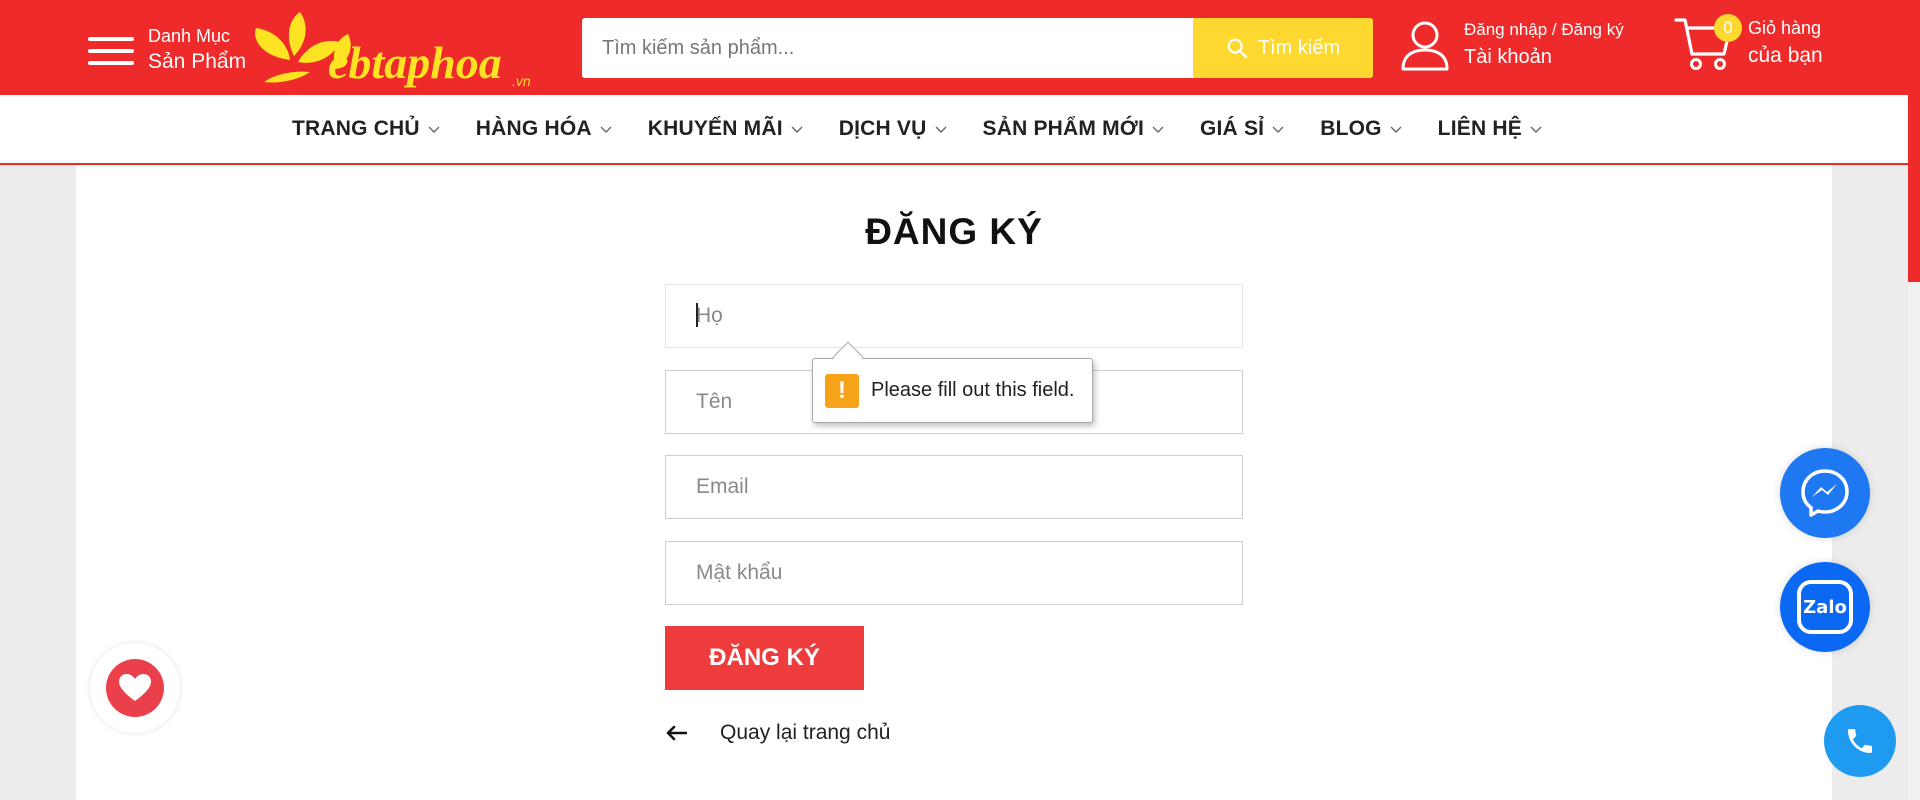 The image size is (1920, 800). Describe the element at coordinates (882, 128) in the screenshot. I see `nav-item-label: DỊCH VỤ` at that location.